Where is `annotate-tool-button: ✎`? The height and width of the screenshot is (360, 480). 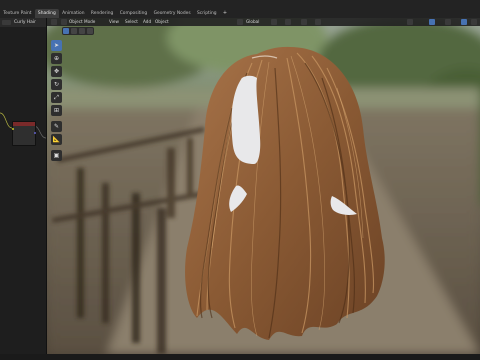 annotate-tool-button: ✎ is located at coordinates (56, 126).